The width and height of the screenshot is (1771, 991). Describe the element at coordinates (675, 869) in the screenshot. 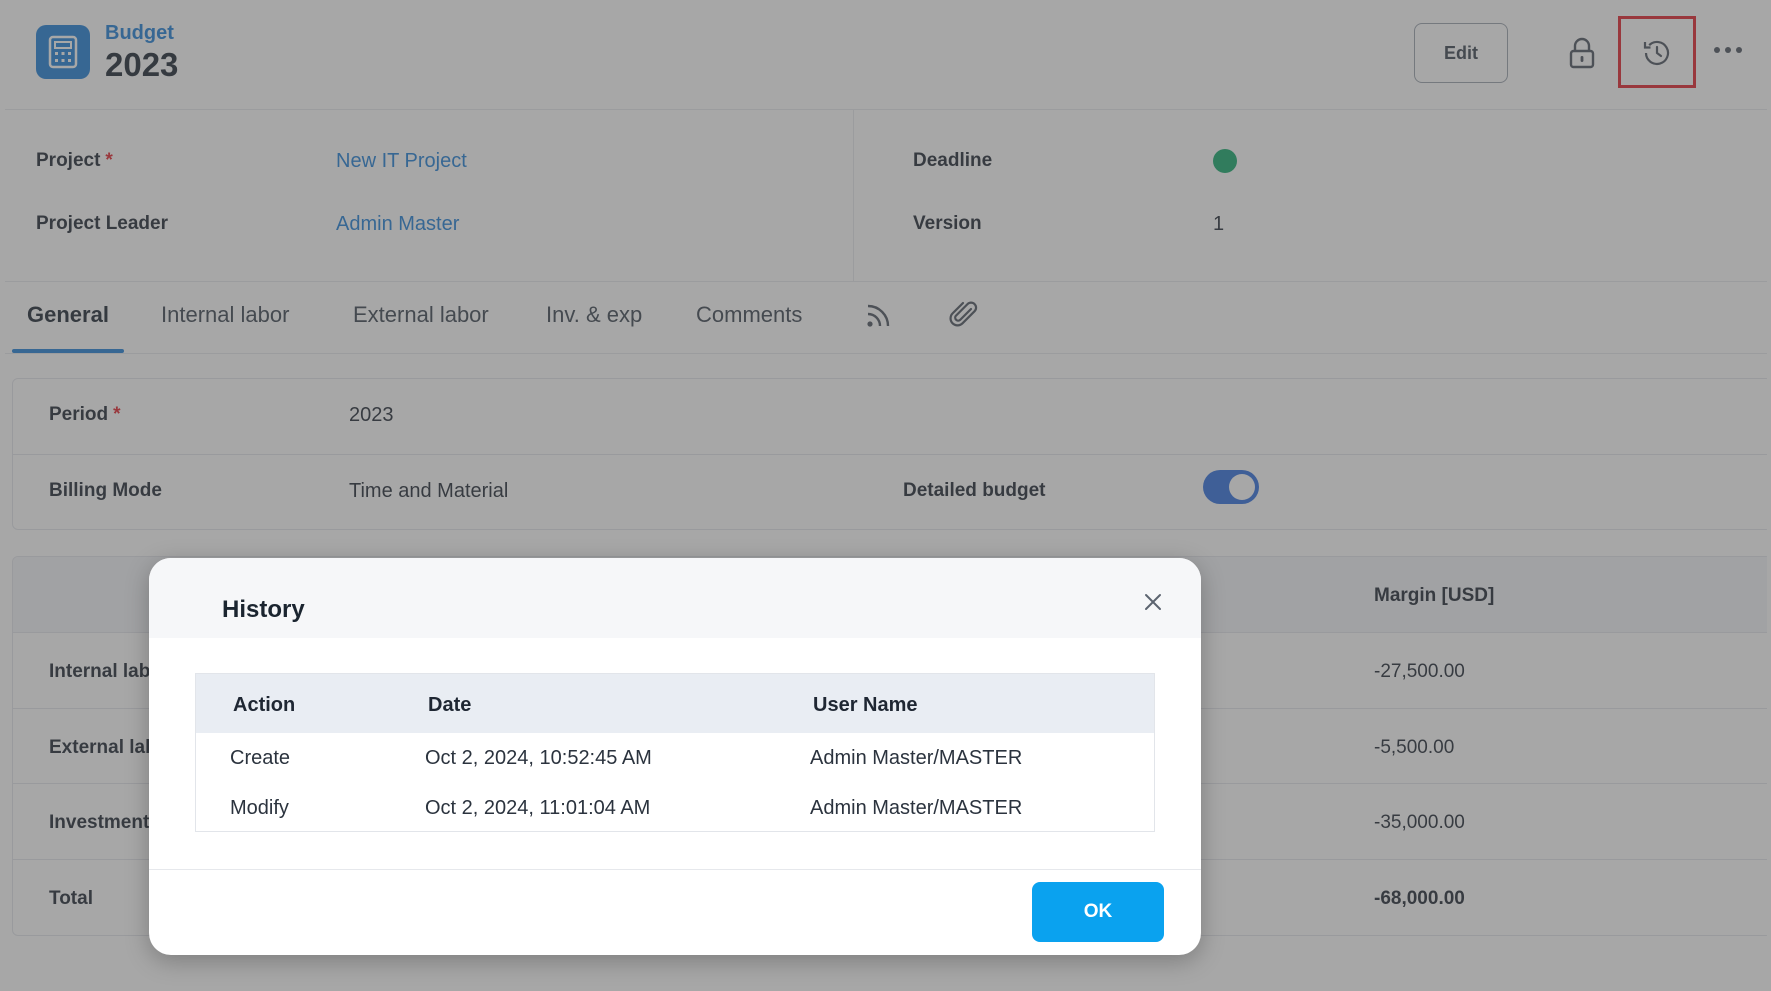

I see `dialog-footer-divider` at that location.